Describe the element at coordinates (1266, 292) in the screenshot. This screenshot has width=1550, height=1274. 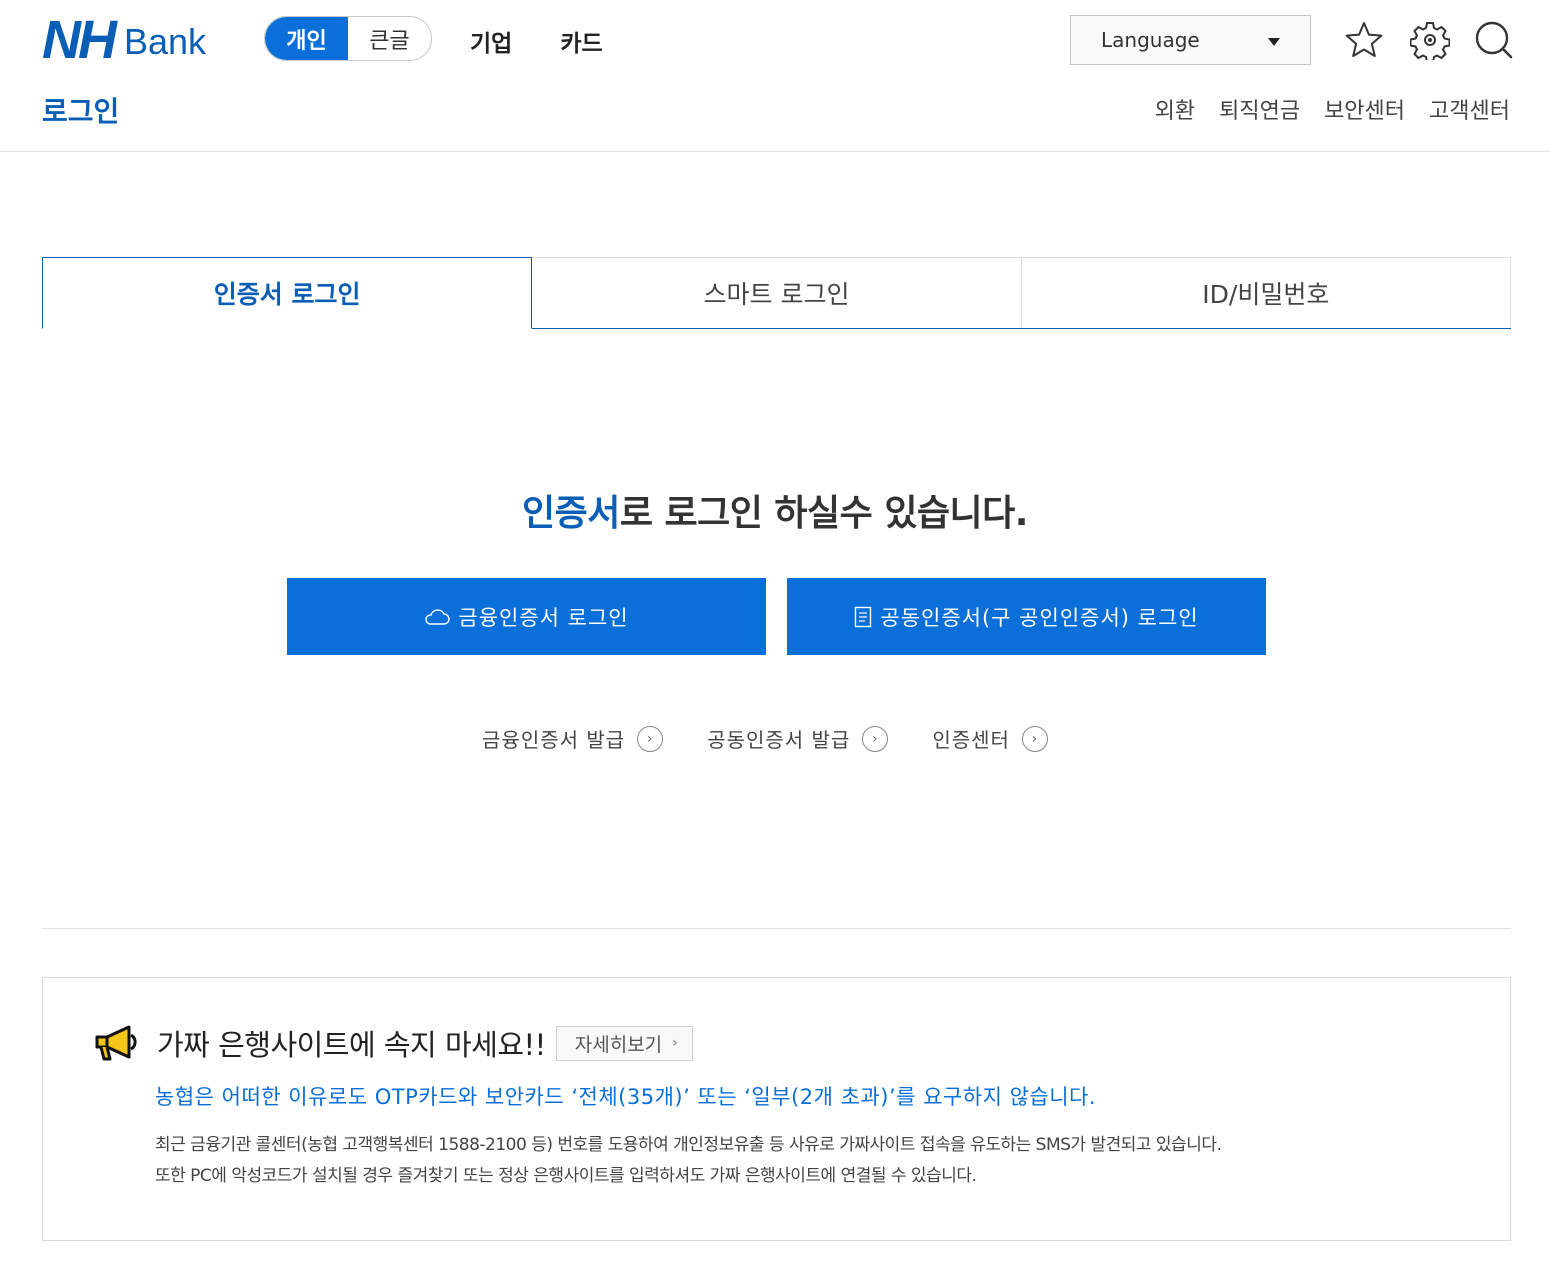
I see `tab-id-password: ID/비밀번호` at that location.